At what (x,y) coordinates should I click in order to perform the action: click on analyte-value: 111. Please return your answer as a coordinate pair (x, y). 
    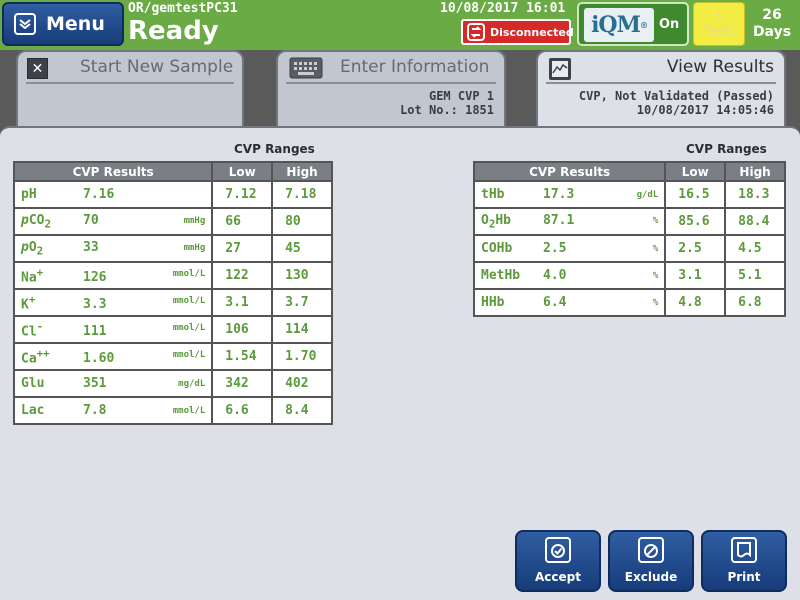
    Looking at the image, I should click on (95, 332).